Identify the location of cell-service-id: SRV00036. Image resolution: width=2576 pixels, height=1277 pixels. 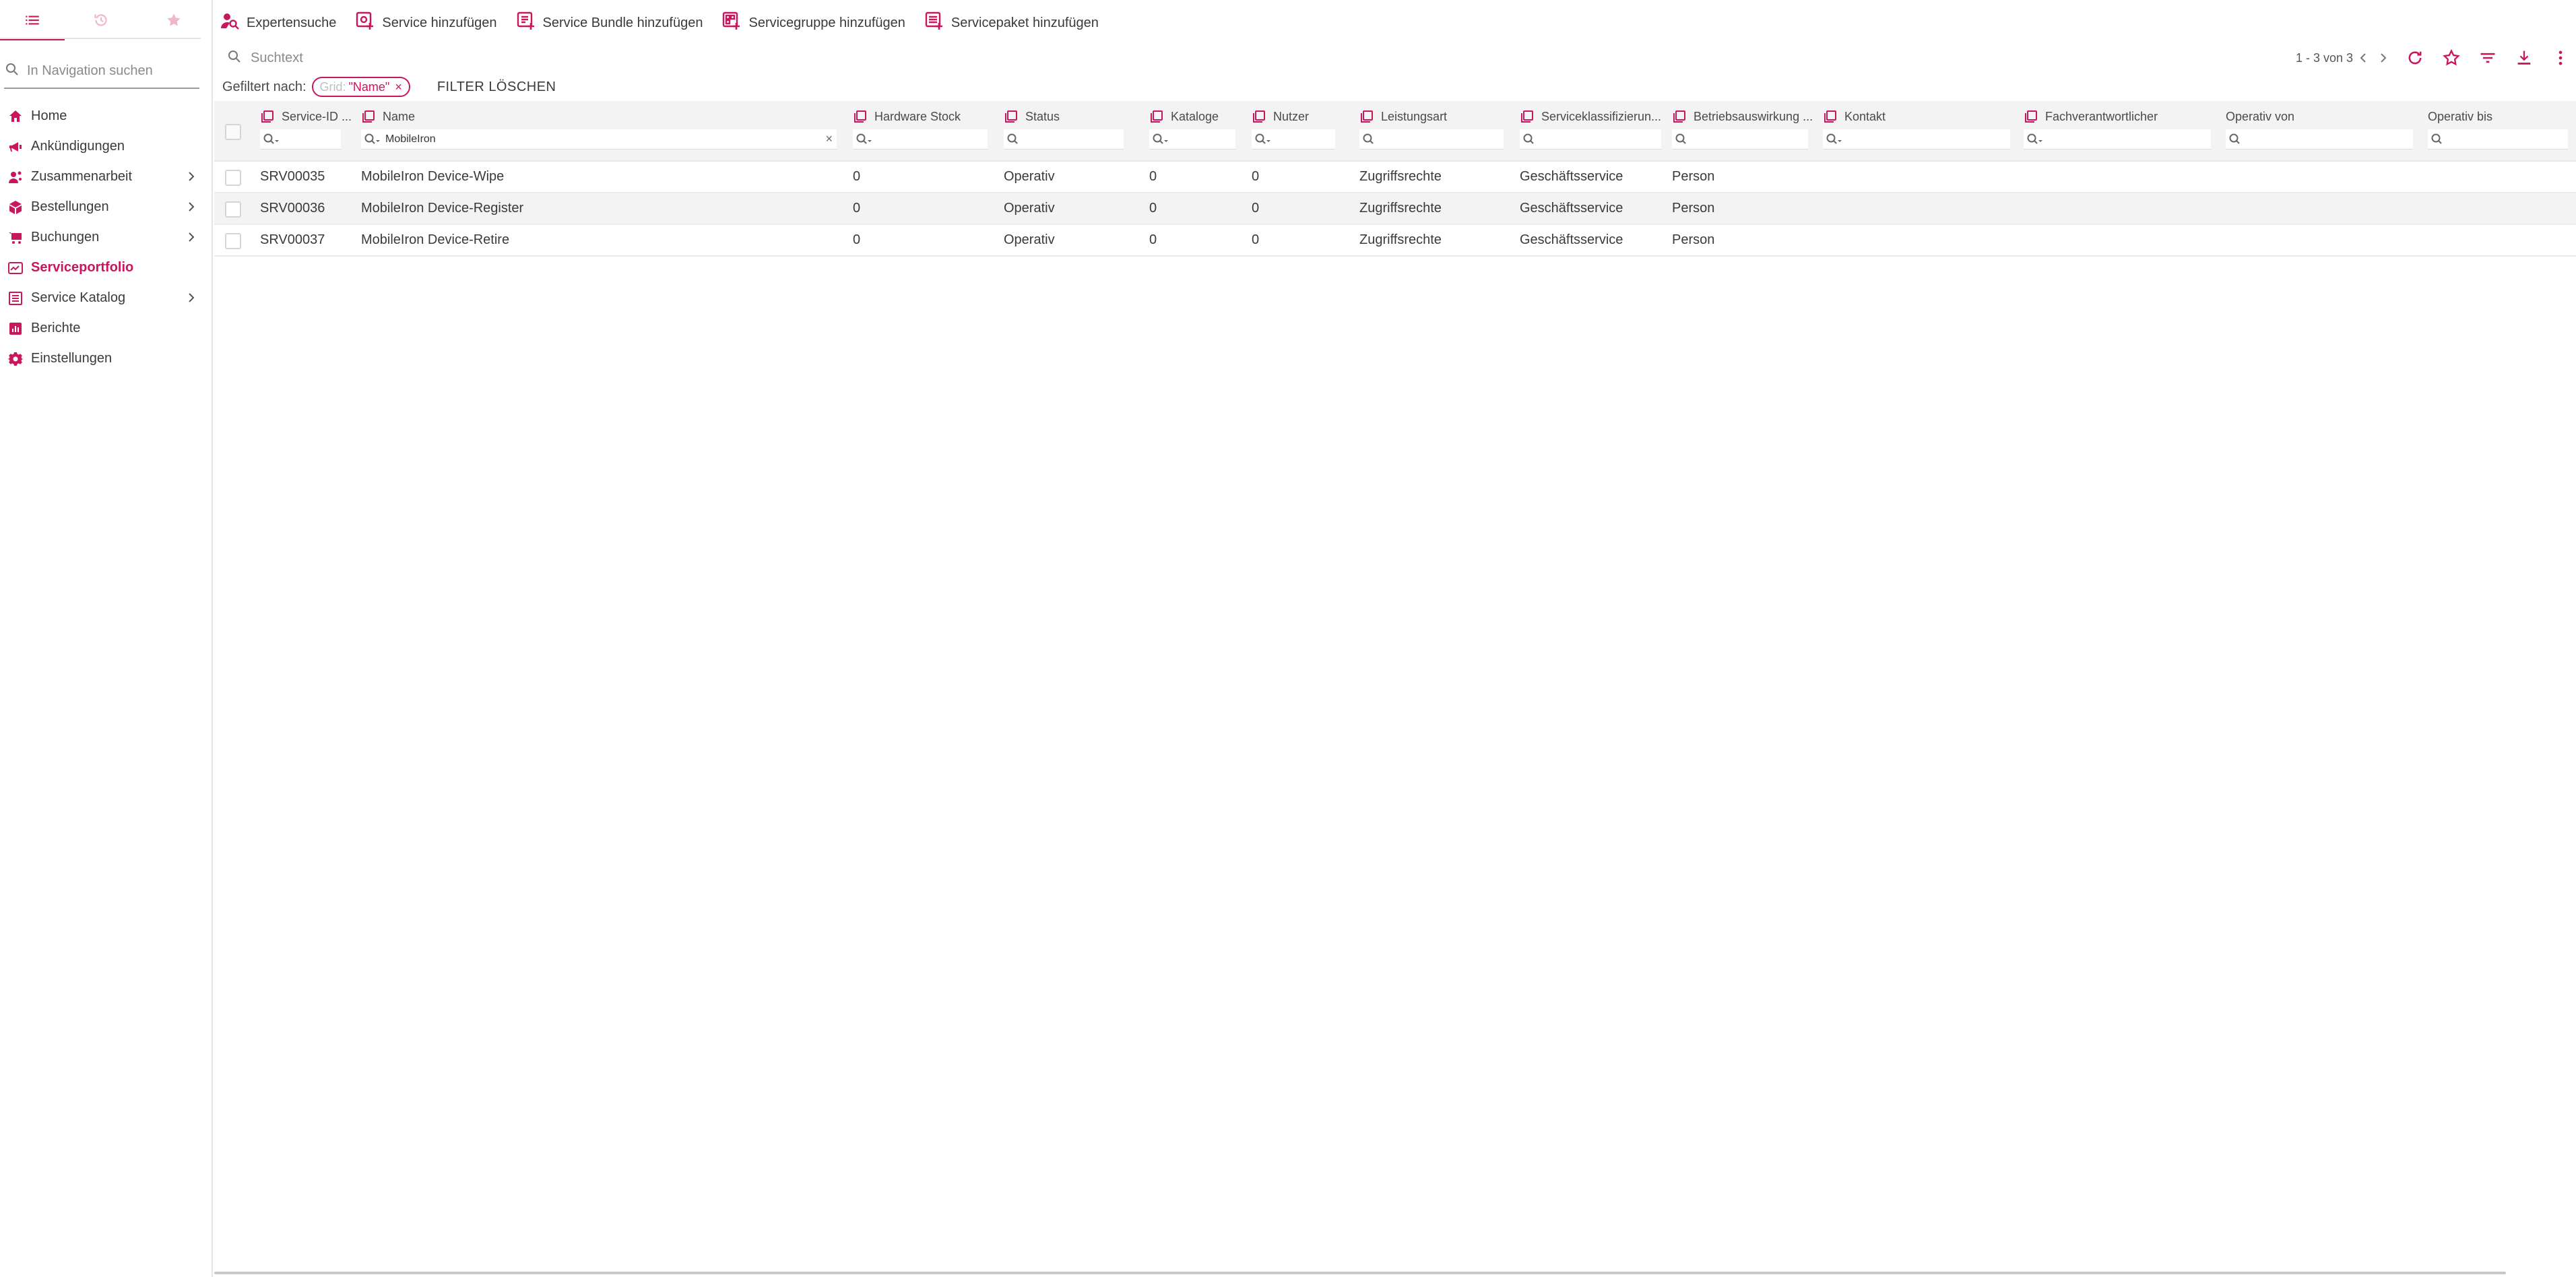
(292, 208).